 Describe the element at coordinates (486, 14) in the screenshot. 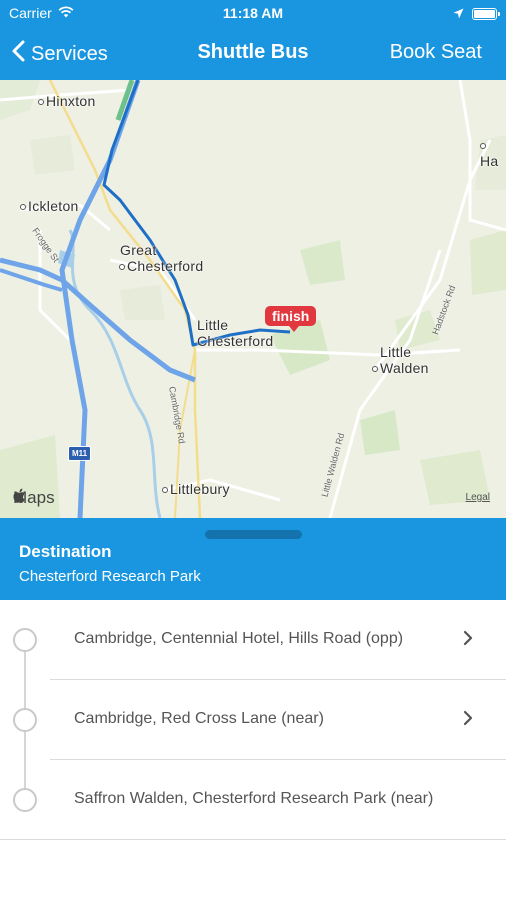

I see `battery-icon` at that location.